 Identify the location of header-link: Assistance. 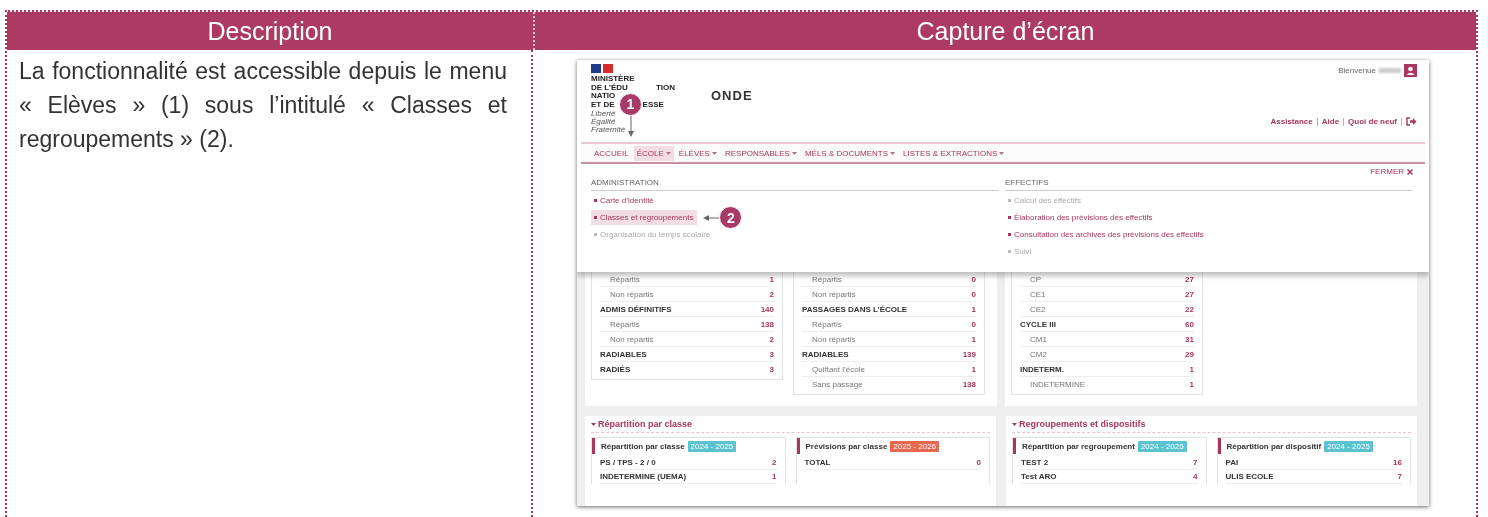
(1291, 121).